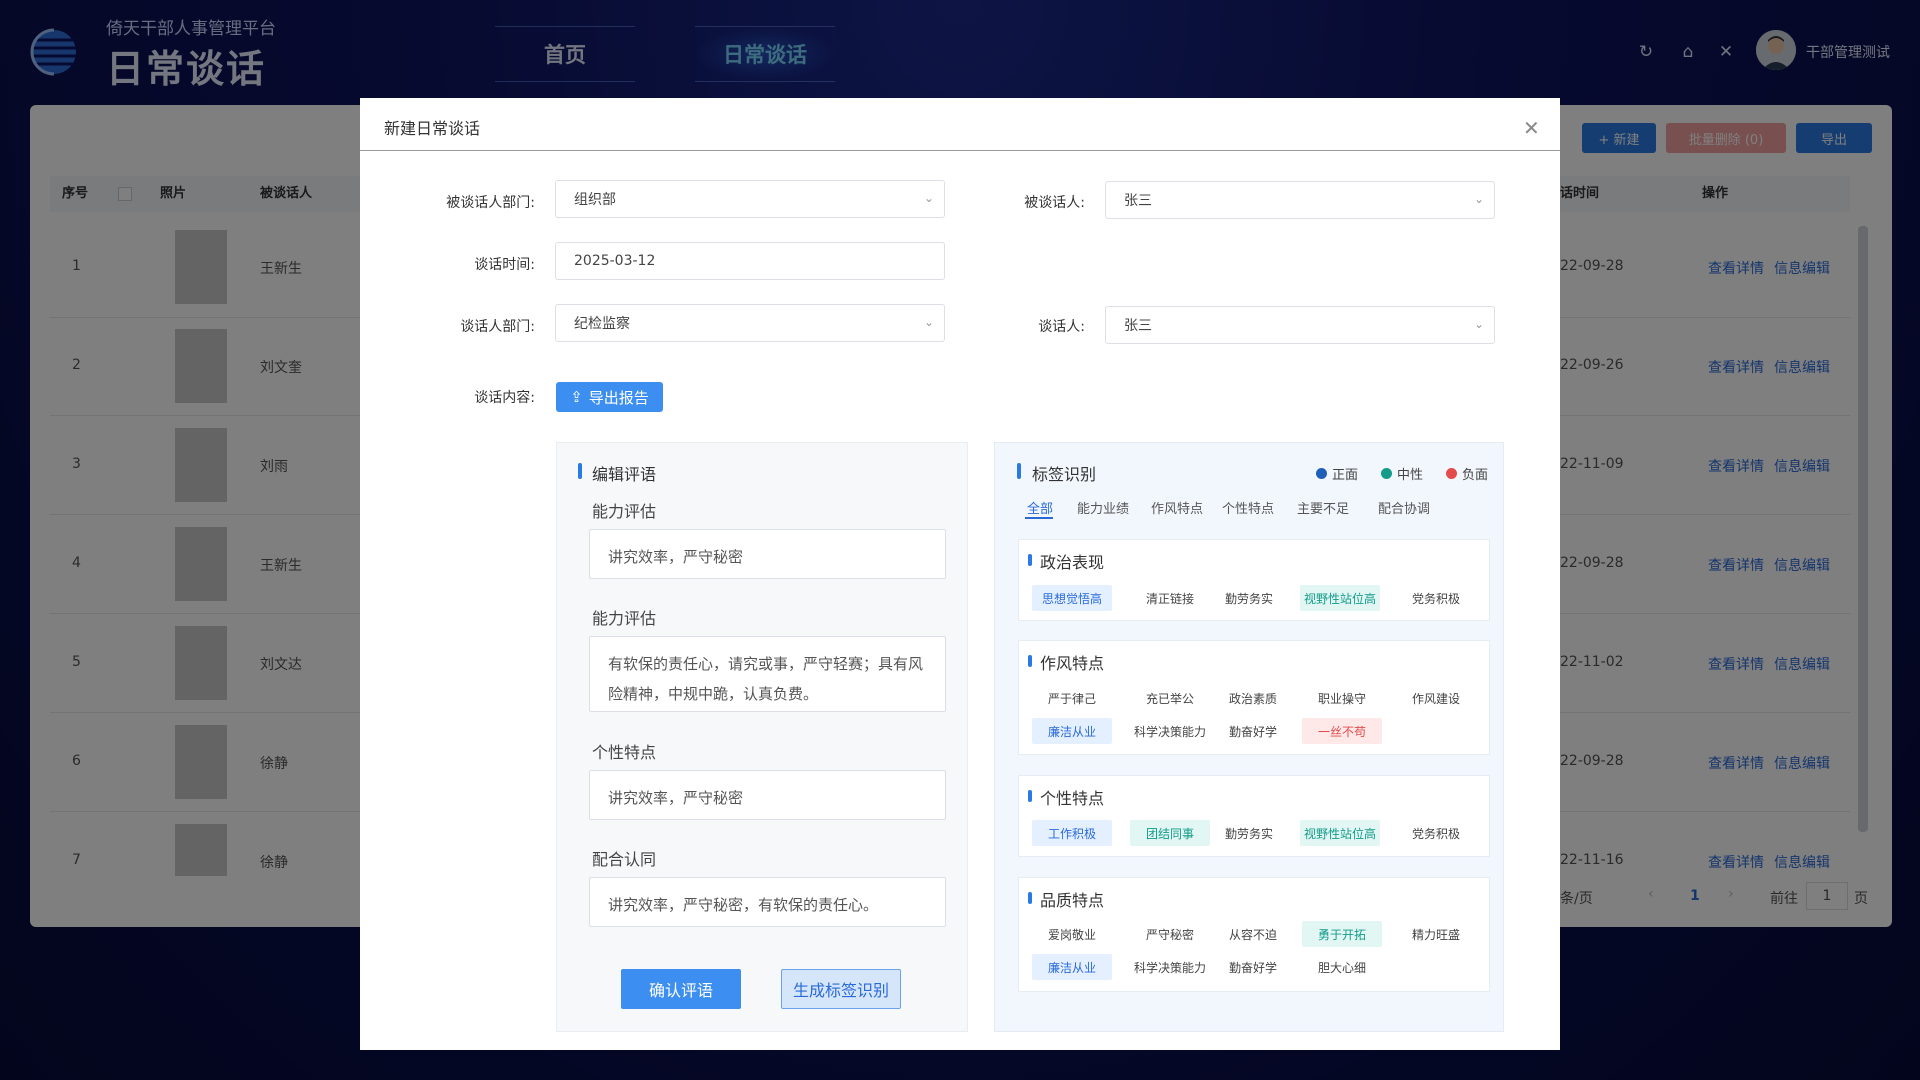 The image size is (1920, 1080). What do you see at coordinates (624, 859) in the screenshot?
I see `comment-label: 配合认同` at bounding box center [624, 859].